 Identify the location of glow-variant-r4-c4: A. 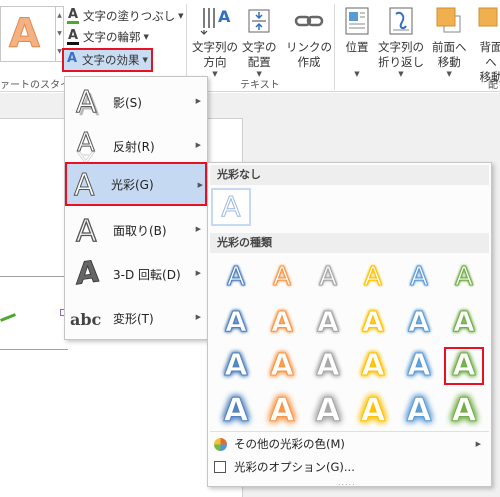
(373, 410).